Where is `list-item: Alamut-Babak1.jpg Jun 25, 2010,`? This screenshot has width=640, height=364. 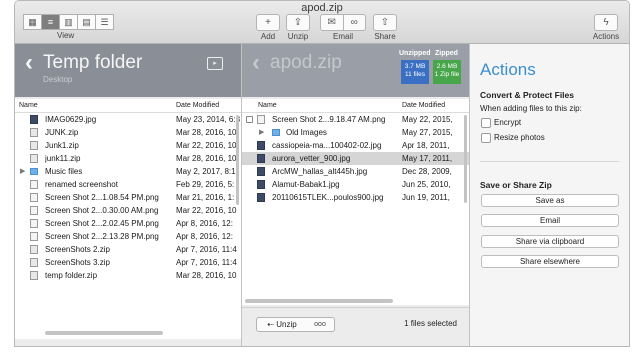
list-item: Alamut-Babak1.jpg Jun 25, 2010, is located at coordinates (355, 184).